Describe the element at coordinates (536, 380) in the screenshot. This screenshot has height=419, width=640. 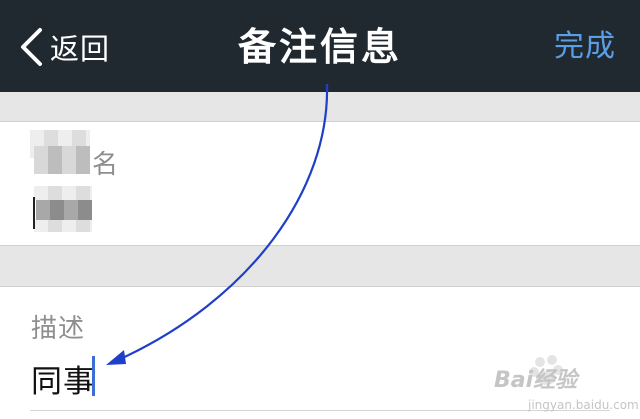
I see `watermark-brand: Bai经验` at that location.